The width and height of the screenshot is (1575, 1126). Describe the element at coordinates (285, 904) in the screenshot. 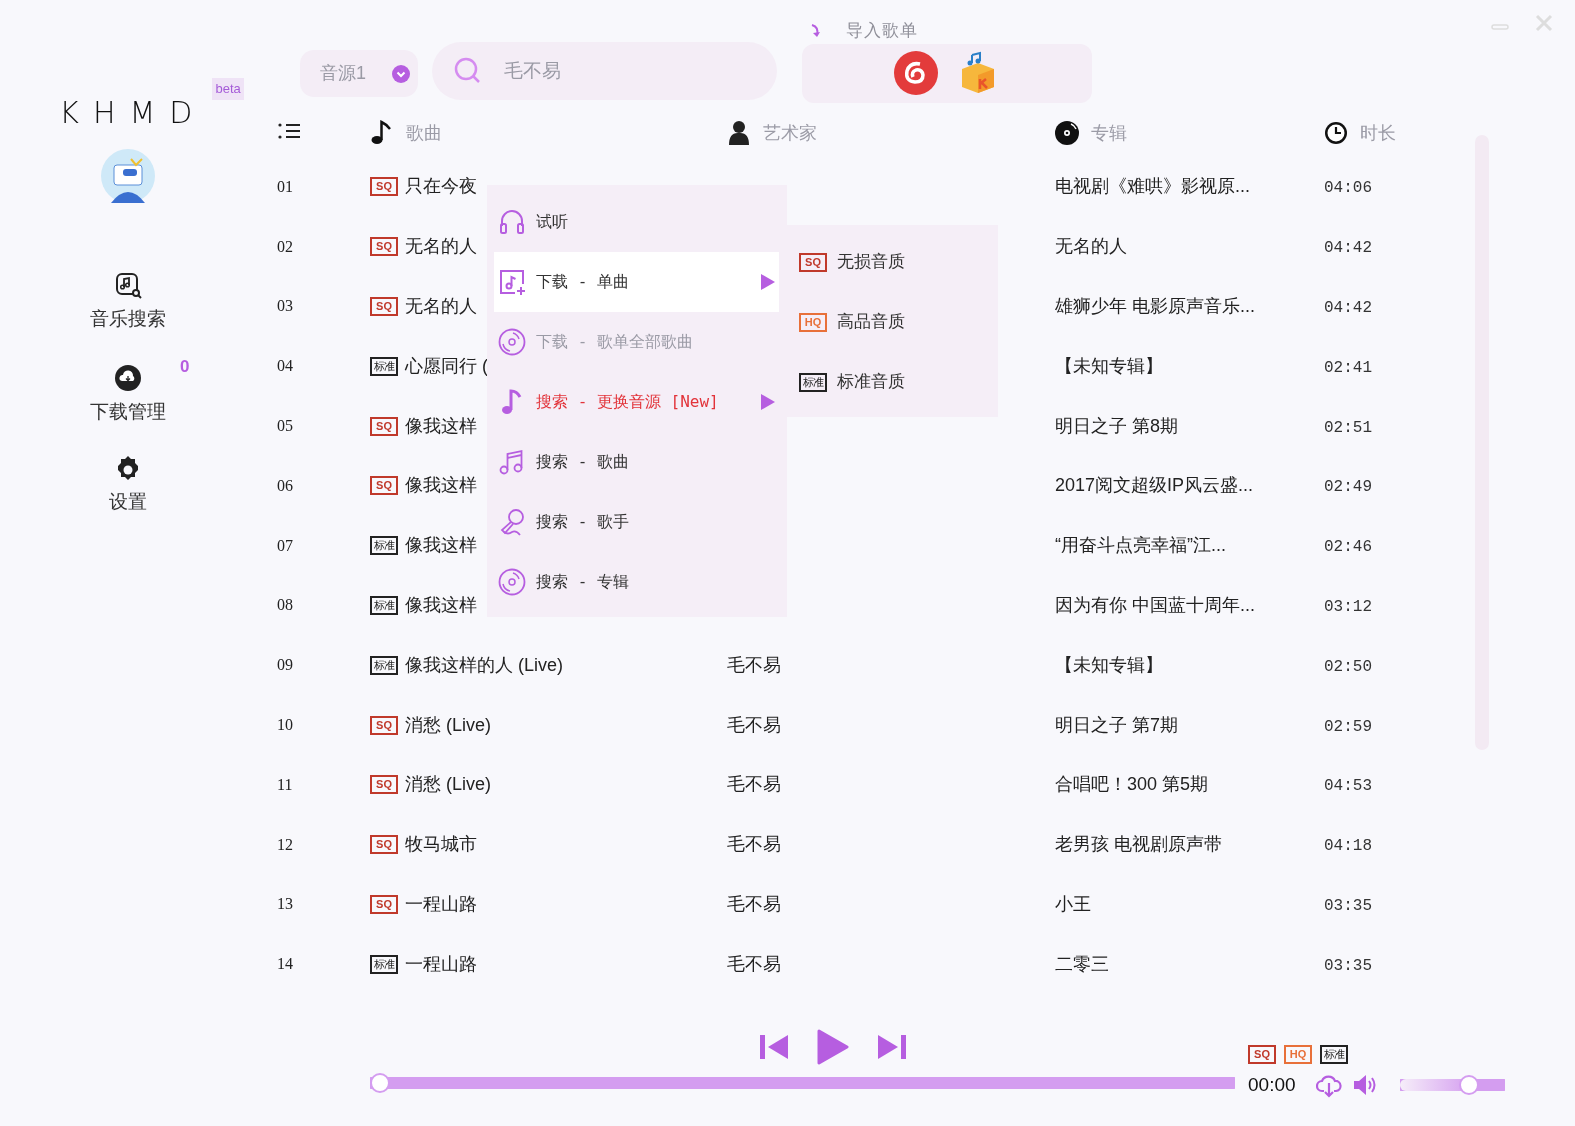

I see `row-number: 13` at that location.